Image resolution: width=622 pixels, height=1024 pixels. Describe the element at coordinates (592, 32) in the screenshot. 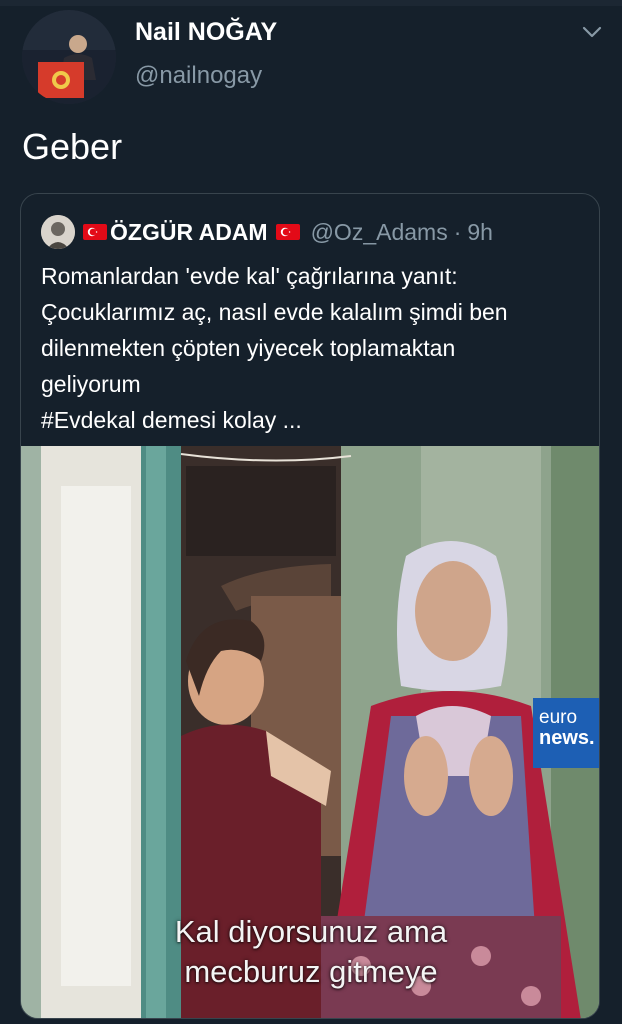

I see `chevron-down-icon` at that location.